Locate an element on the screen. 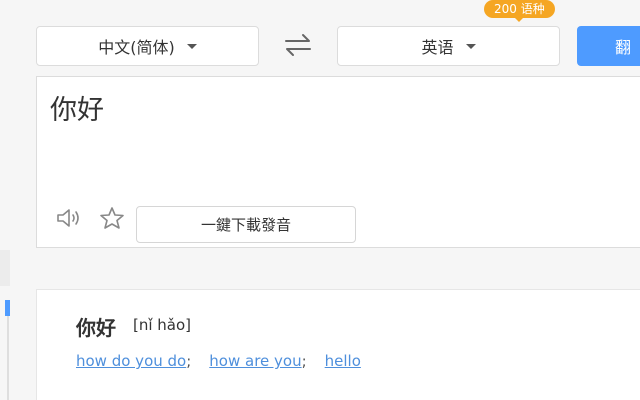 The height and width of the screenshot is (400, 640). speaker-icon is located at coordinates (68, 218).